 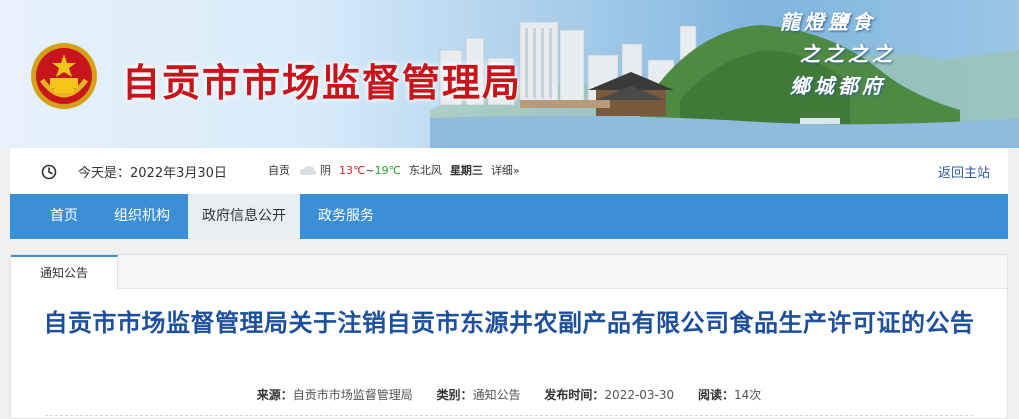 I want to click on weather-city: 自贡, so click(x=279, y=170).